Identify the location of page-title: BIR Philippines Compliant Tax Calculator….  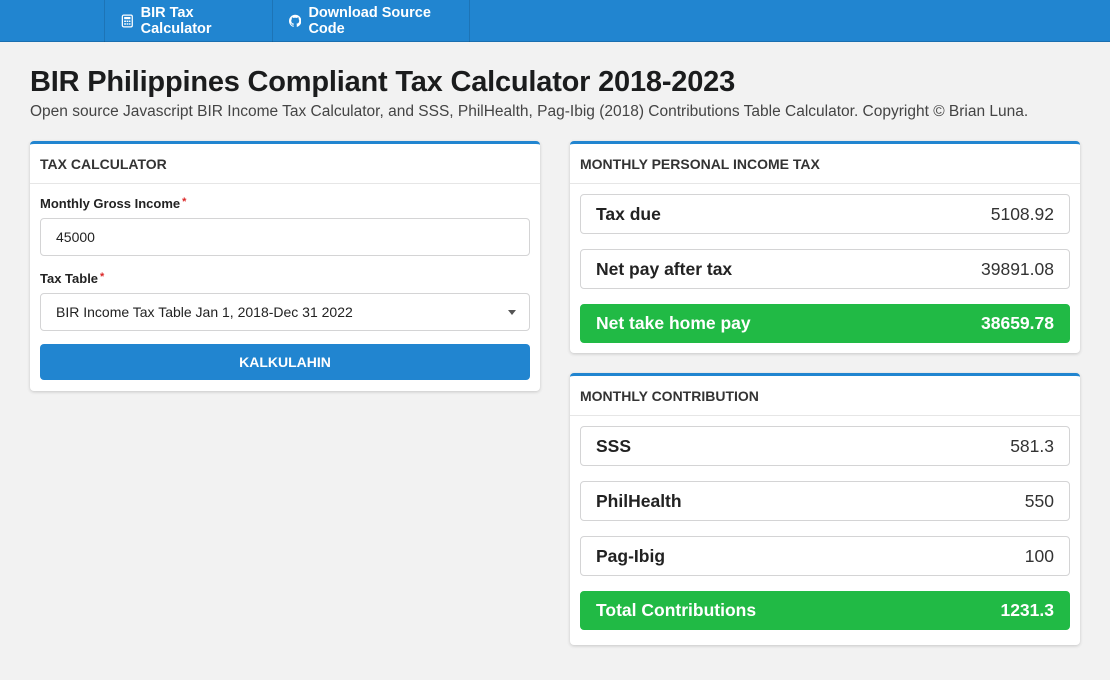
(383, 82).